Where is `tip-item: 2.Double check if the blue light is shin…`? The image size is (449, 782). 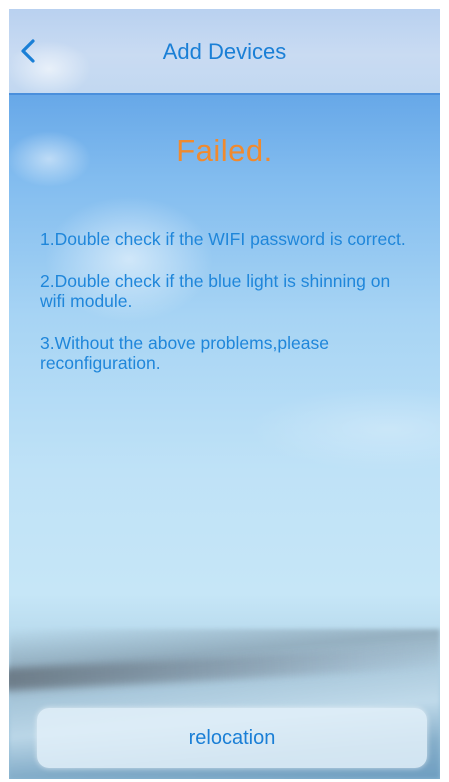
tip-item: 2.Double check if the blue light is shin… is located at coordinates (215, 291).